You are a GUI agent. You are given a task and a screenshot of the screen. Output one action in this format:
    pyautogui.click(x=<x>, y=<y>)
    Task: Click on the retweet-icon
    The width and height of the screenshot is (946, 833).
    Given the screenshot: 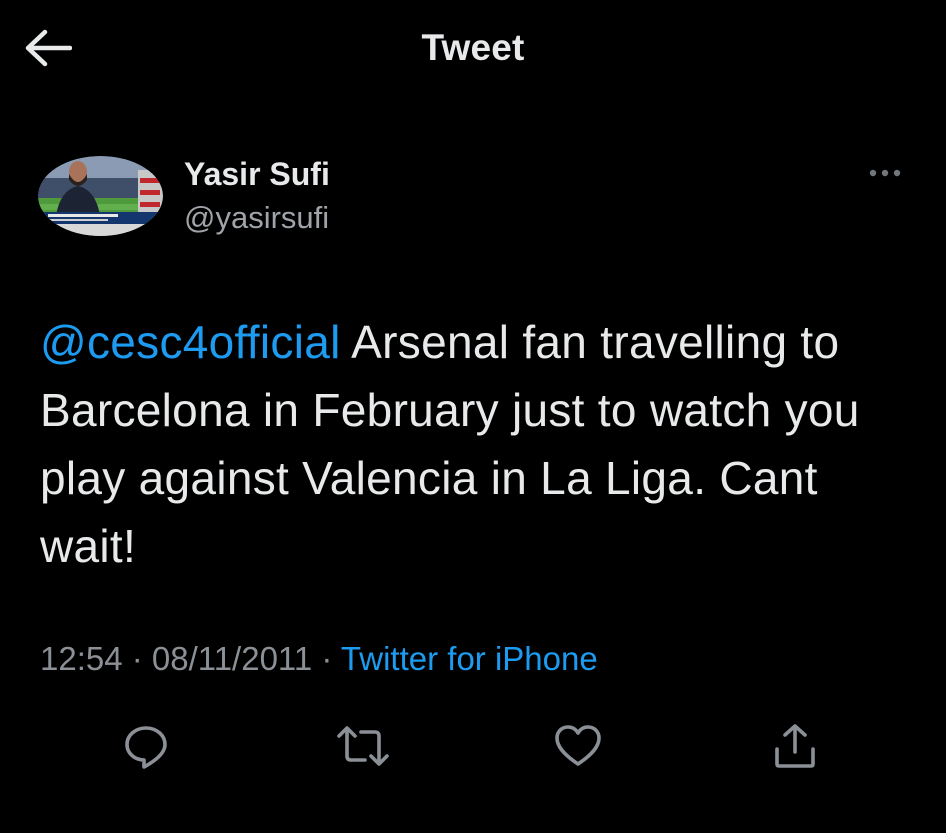 What is the action you would take?
    pyautogui.click(x=363, y=748)
    